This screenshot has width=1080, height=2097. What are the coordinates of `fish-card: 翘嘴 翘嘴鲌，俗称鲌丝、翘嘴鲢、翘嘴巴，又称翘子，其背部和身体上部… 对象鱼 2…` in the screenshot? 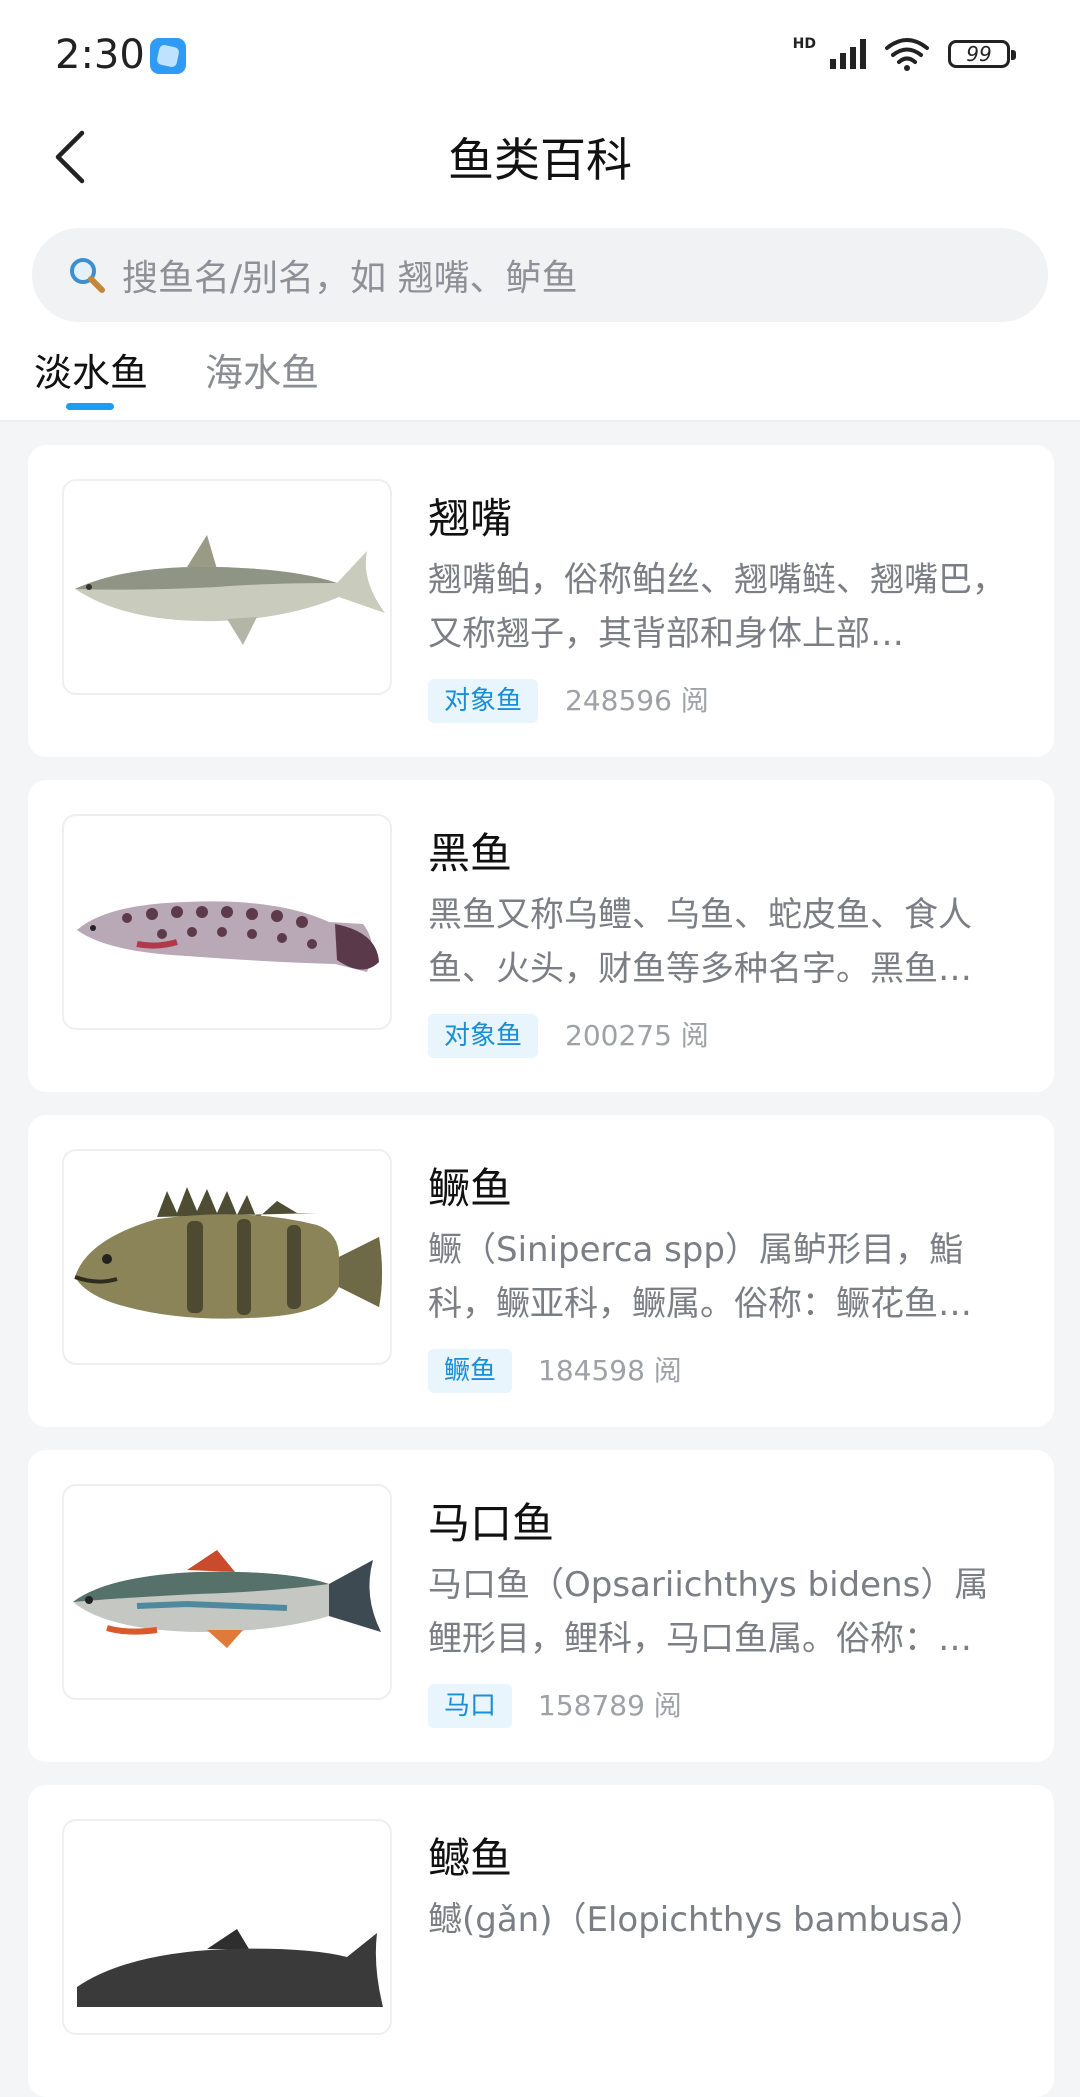 It's located at (541, 601).